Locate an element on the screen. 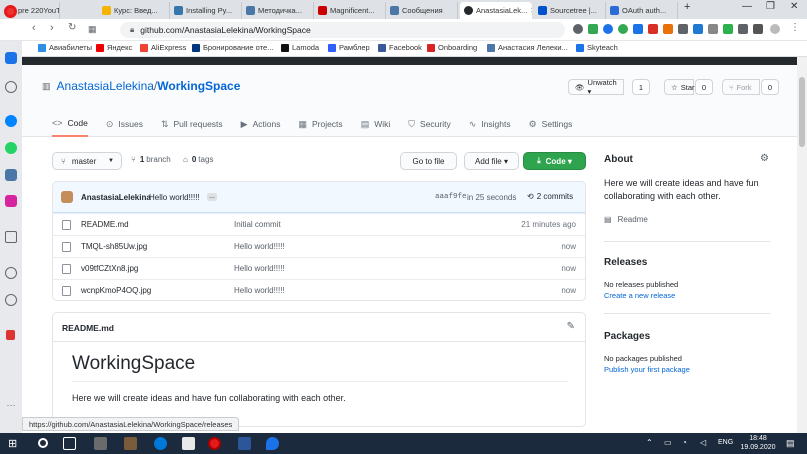 The width and height of the screenshot is (807, 454). tab-projects: ▦ Projects is located at coordinates (320, 124).